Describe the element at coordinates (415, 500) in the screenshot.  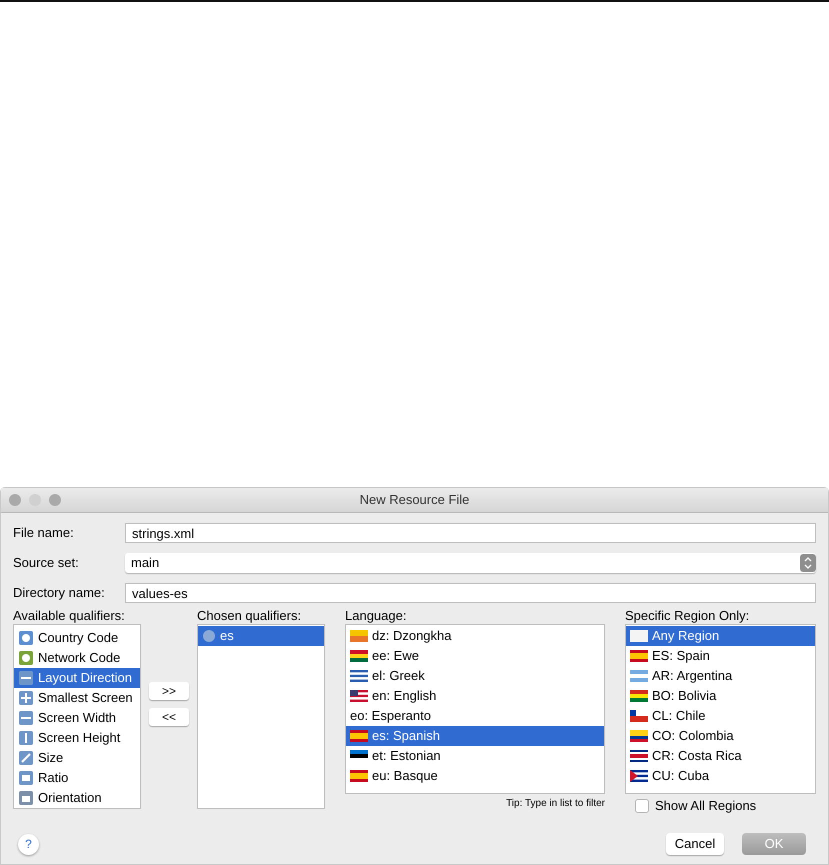
I see `window-title: New Resource File` at that location.